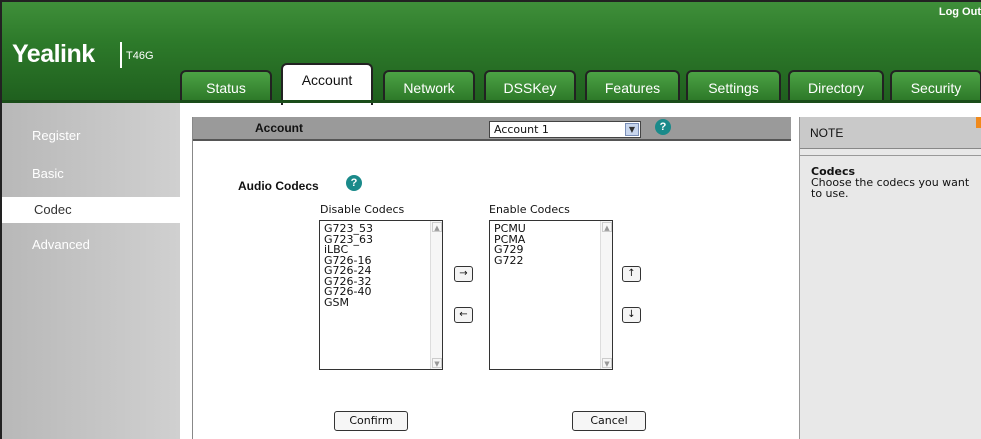 This screenshot has height=439, width=981. What do you see at coordinates (553, 261) in the screenshot?
I see `list-item: G722` at bounding box center [553, 261].